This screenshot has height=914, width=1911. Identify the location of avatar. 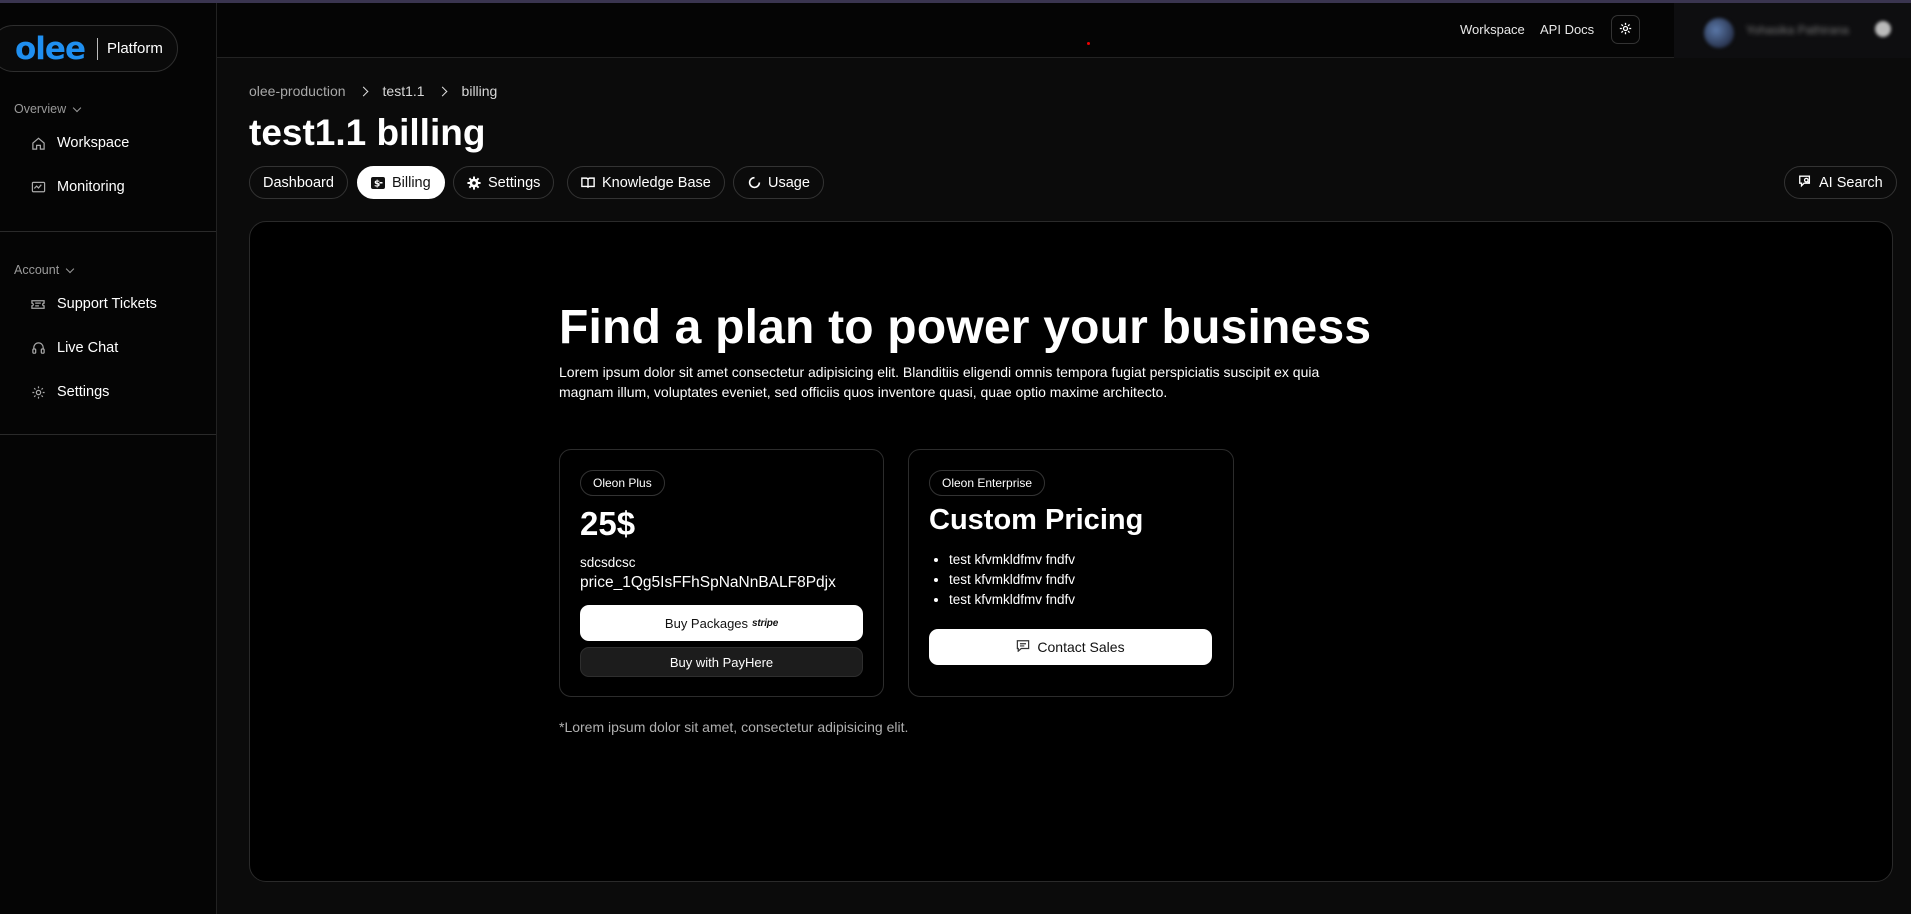
(1719, 33).